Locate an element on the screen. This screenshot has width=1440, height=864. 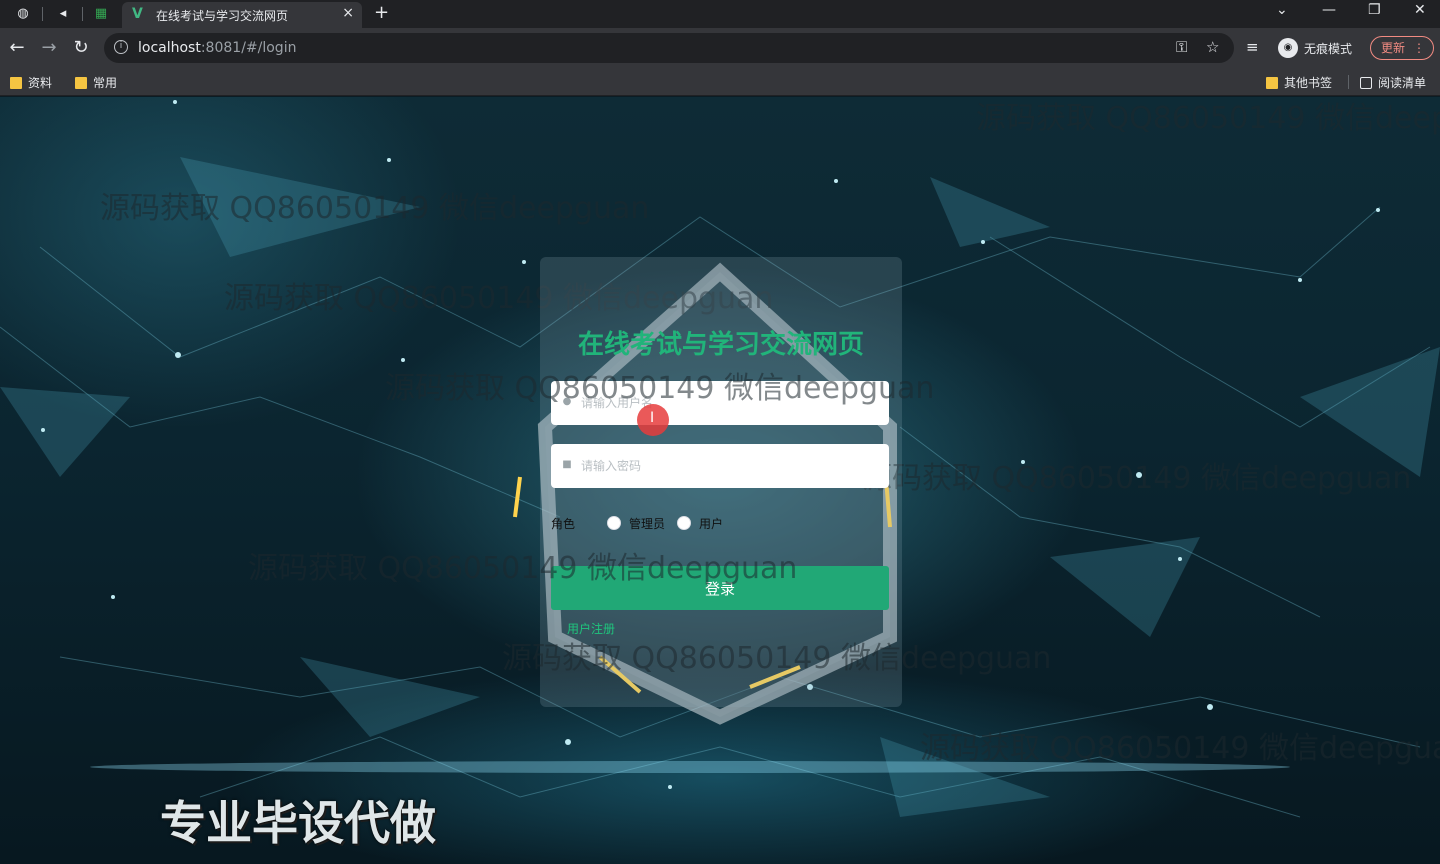
role-option-admin: 管理员 is located at coordinates (636, 523).